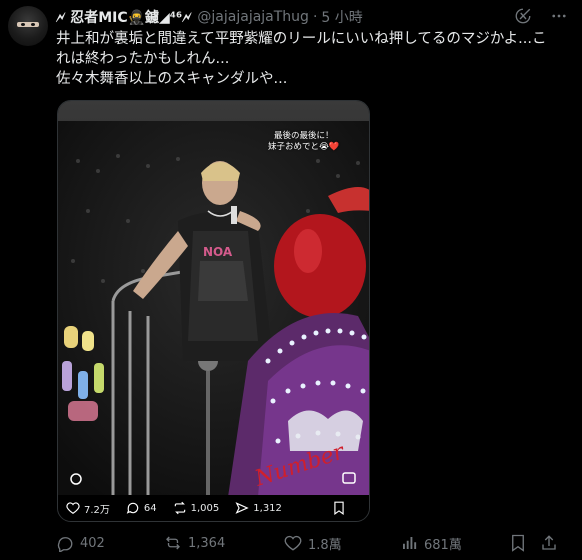 The image size is (582, 560). I want to click on media-share: 1,312, so click(258, 508).